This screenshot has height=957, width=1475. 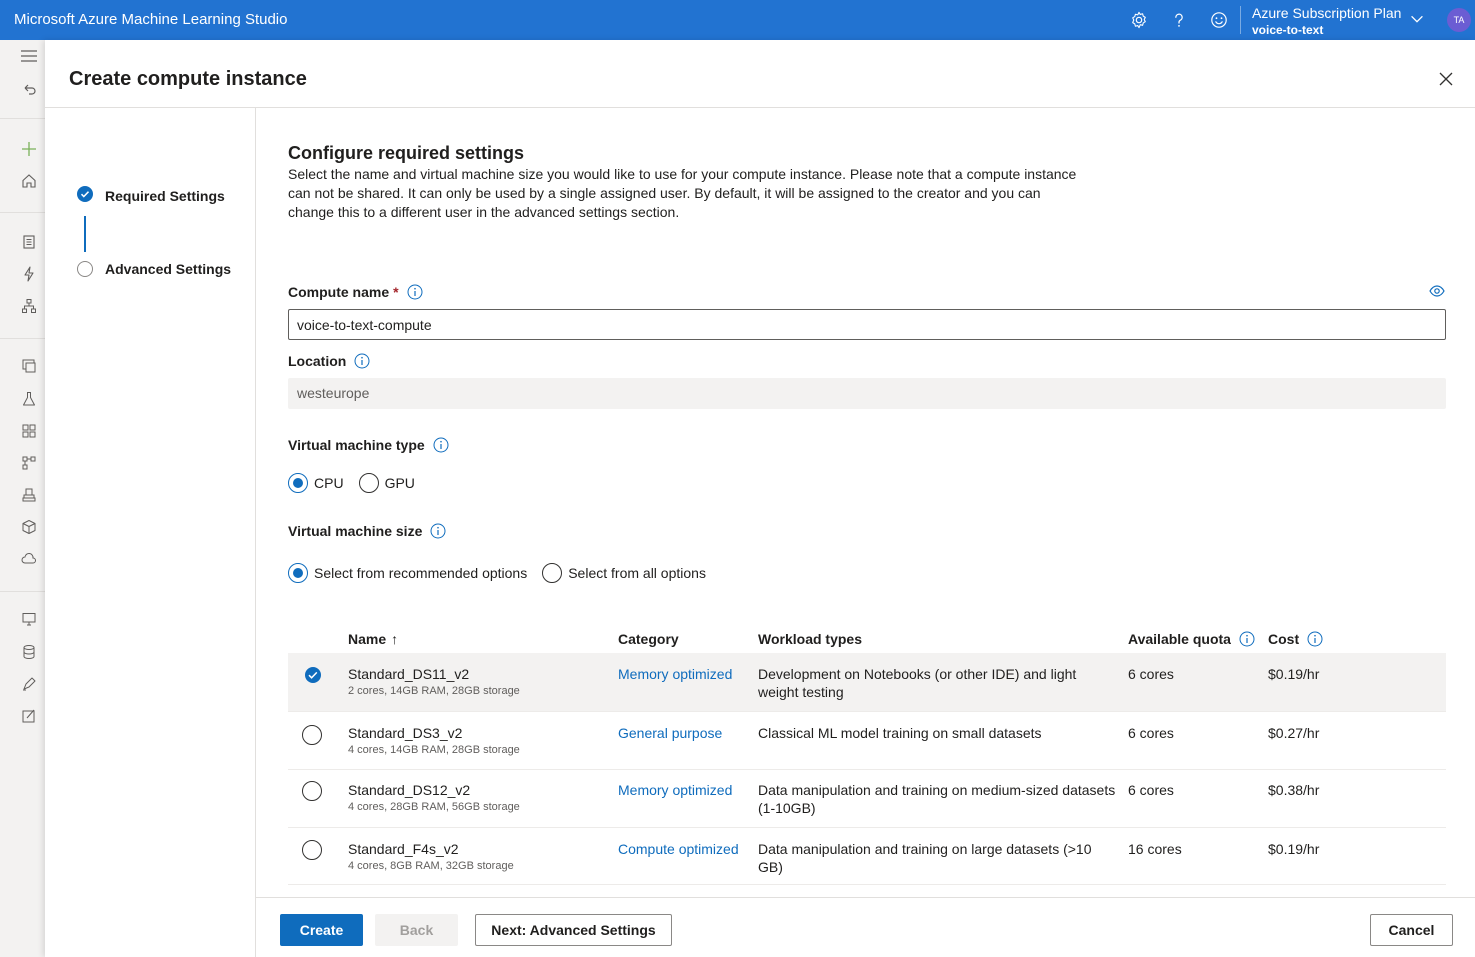 What do you see at coordinates (420, 573) in the screenshot?
I see `radio-label: Select from recommended options` at bounding box center [420, 573].